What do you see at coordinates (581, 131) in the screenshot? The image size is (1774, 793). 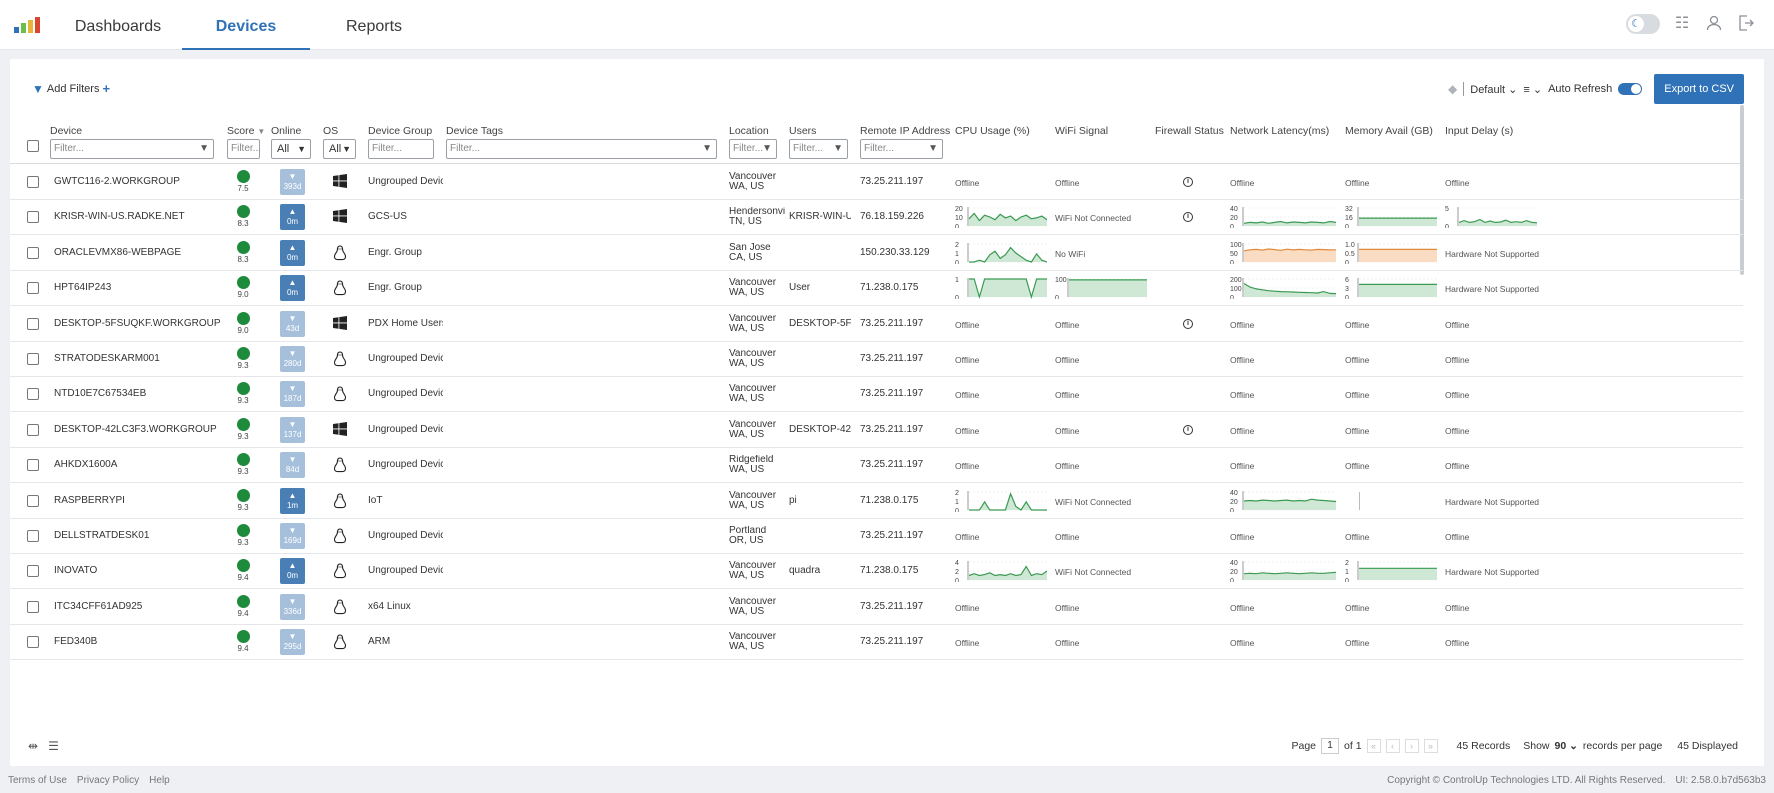 I see `col-device-tags-label: Device Tags` at bounding box center [581, 131].